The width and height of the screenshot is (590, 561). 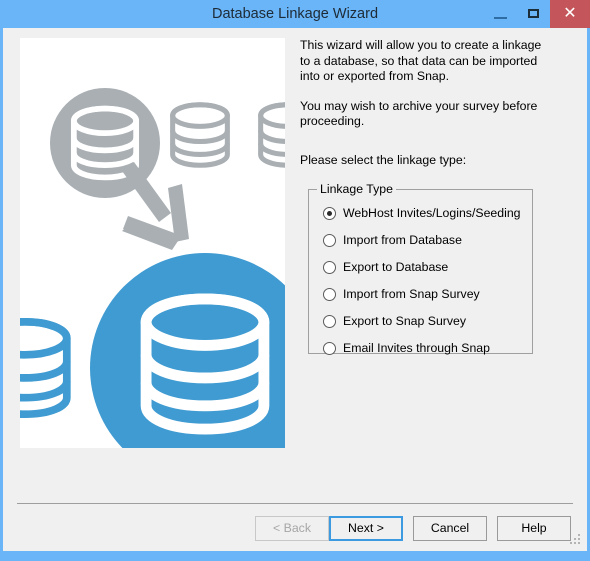 I want to click on radio-import-from-database: Import from Database, so click(x=392, y=240).